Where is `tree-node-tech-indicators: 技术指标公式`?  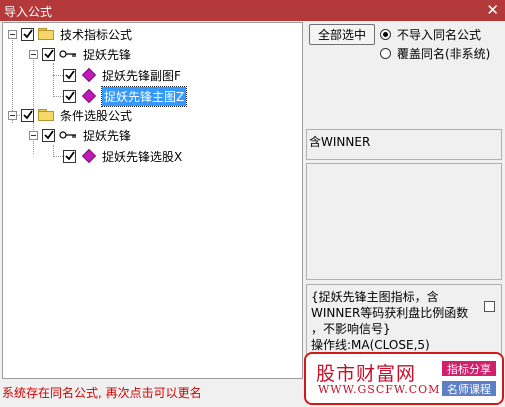 tree-node-tech-indicators: 技术指标公式 is located at coordinates (70, 34).